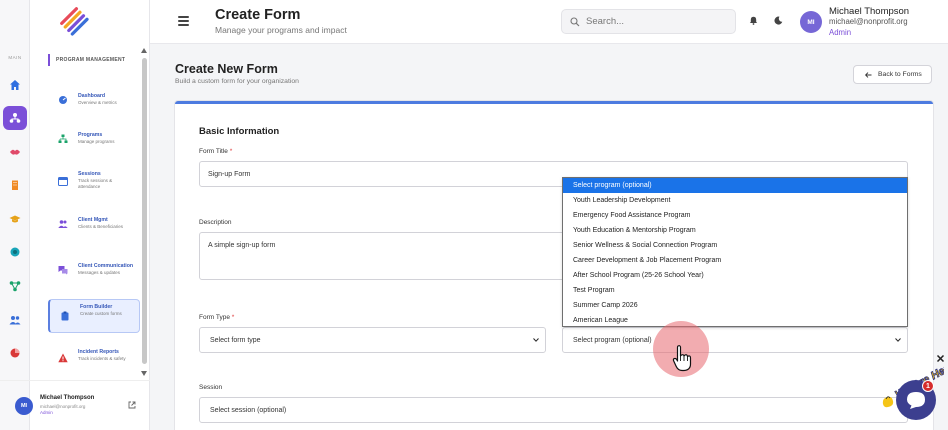  I want to click on label-text: Form Title, so click(213, 151).